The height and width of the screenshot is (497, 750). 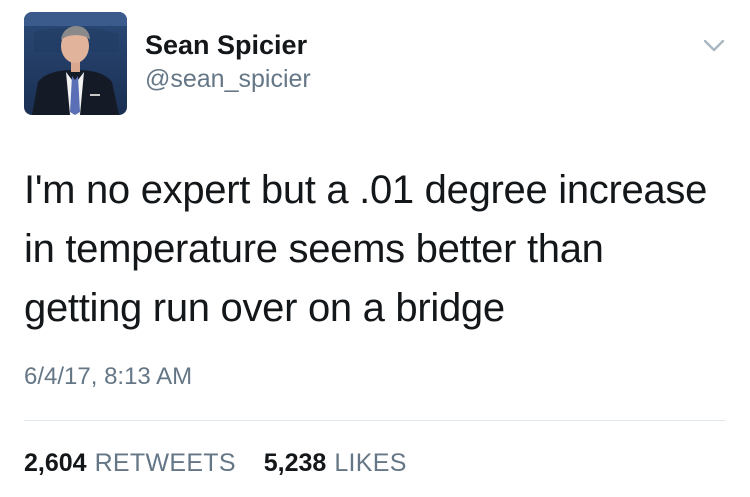 I want to click on author-display-name: Sean Spicier, so click(x=226, y=45).